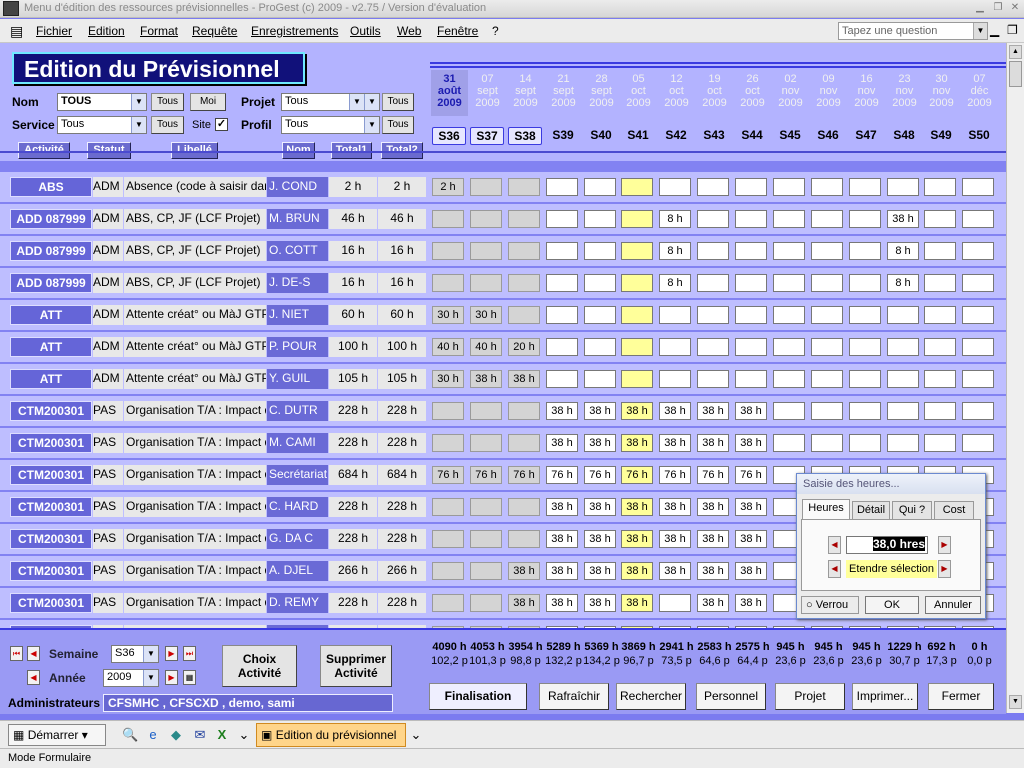 This screenshot has width=1024, height=768. What do you see at coordinates (866, 136) in the screenshot?
I see `week-header-s47: S47` at bounding box center [866, 136].